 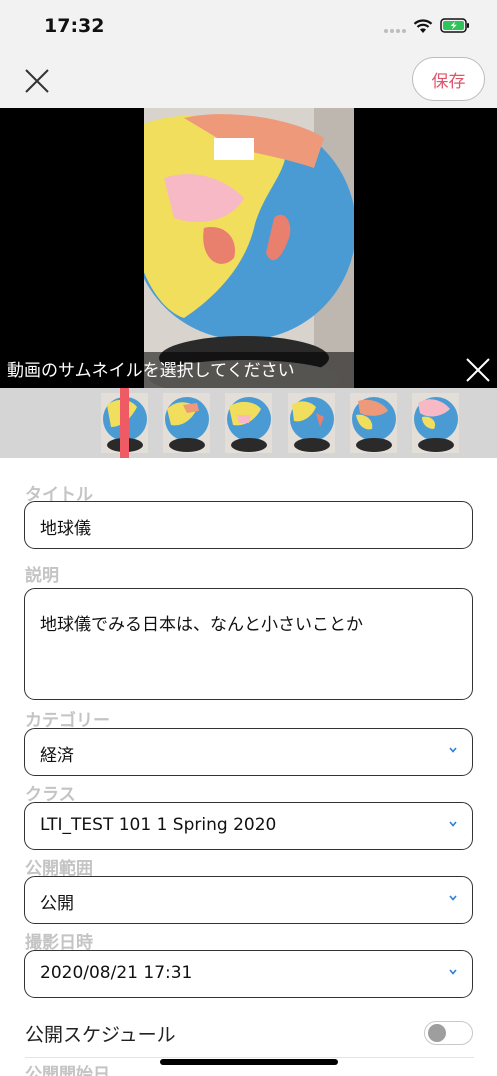 I want to click on title-input: 地球儀, so click(x=248, y=525).